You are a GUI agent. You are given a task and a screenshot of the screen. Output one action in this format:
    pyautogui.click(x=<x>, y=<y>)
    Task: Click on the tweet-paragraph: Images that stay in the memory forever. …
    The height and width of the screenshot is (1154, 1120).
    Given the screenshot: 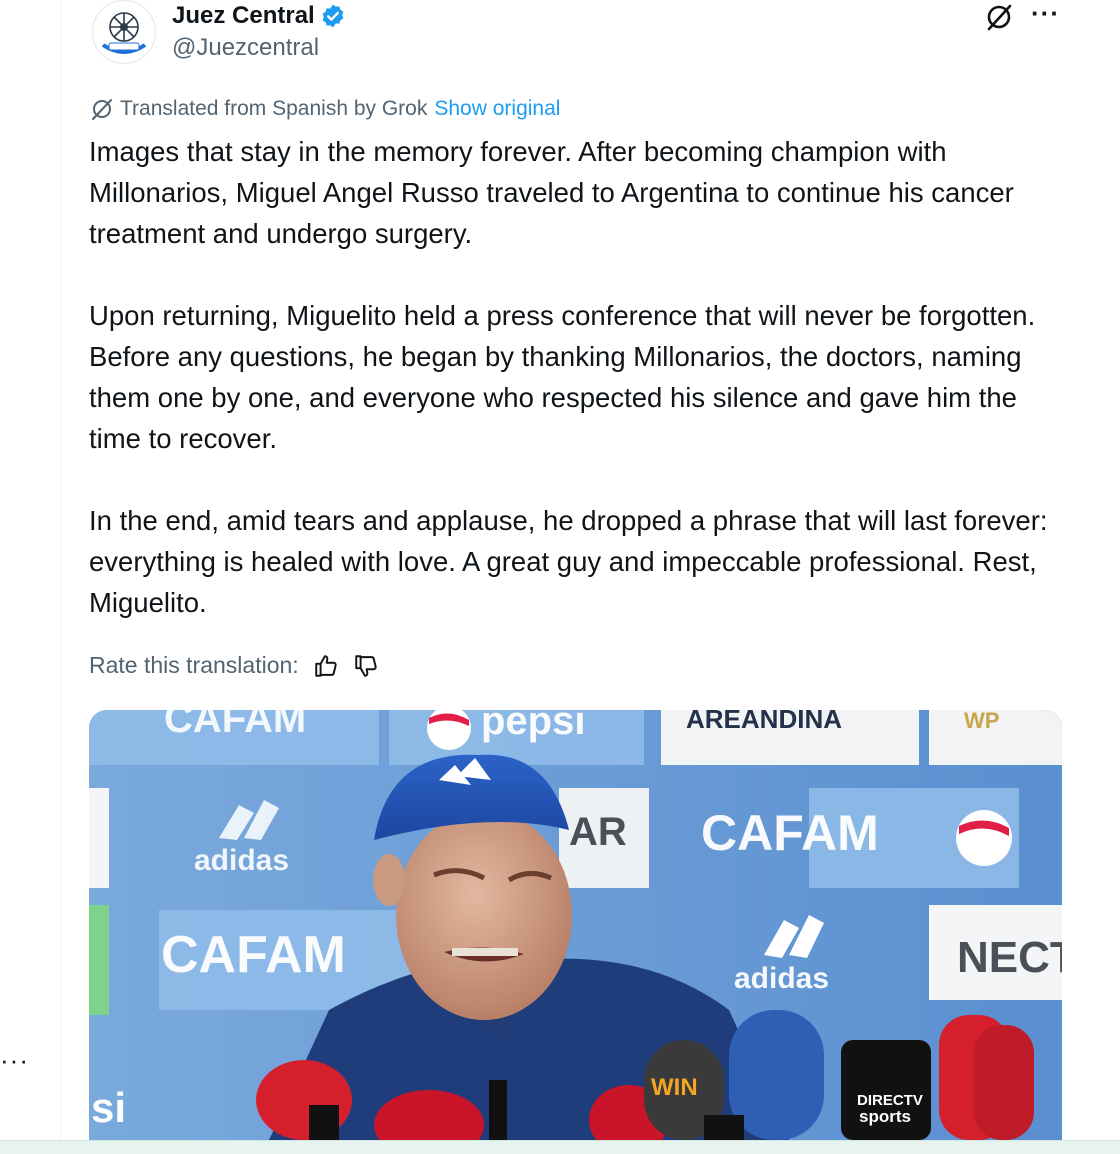 What is the action you would take?
    pyautogui.click(x=551, y=192)
    